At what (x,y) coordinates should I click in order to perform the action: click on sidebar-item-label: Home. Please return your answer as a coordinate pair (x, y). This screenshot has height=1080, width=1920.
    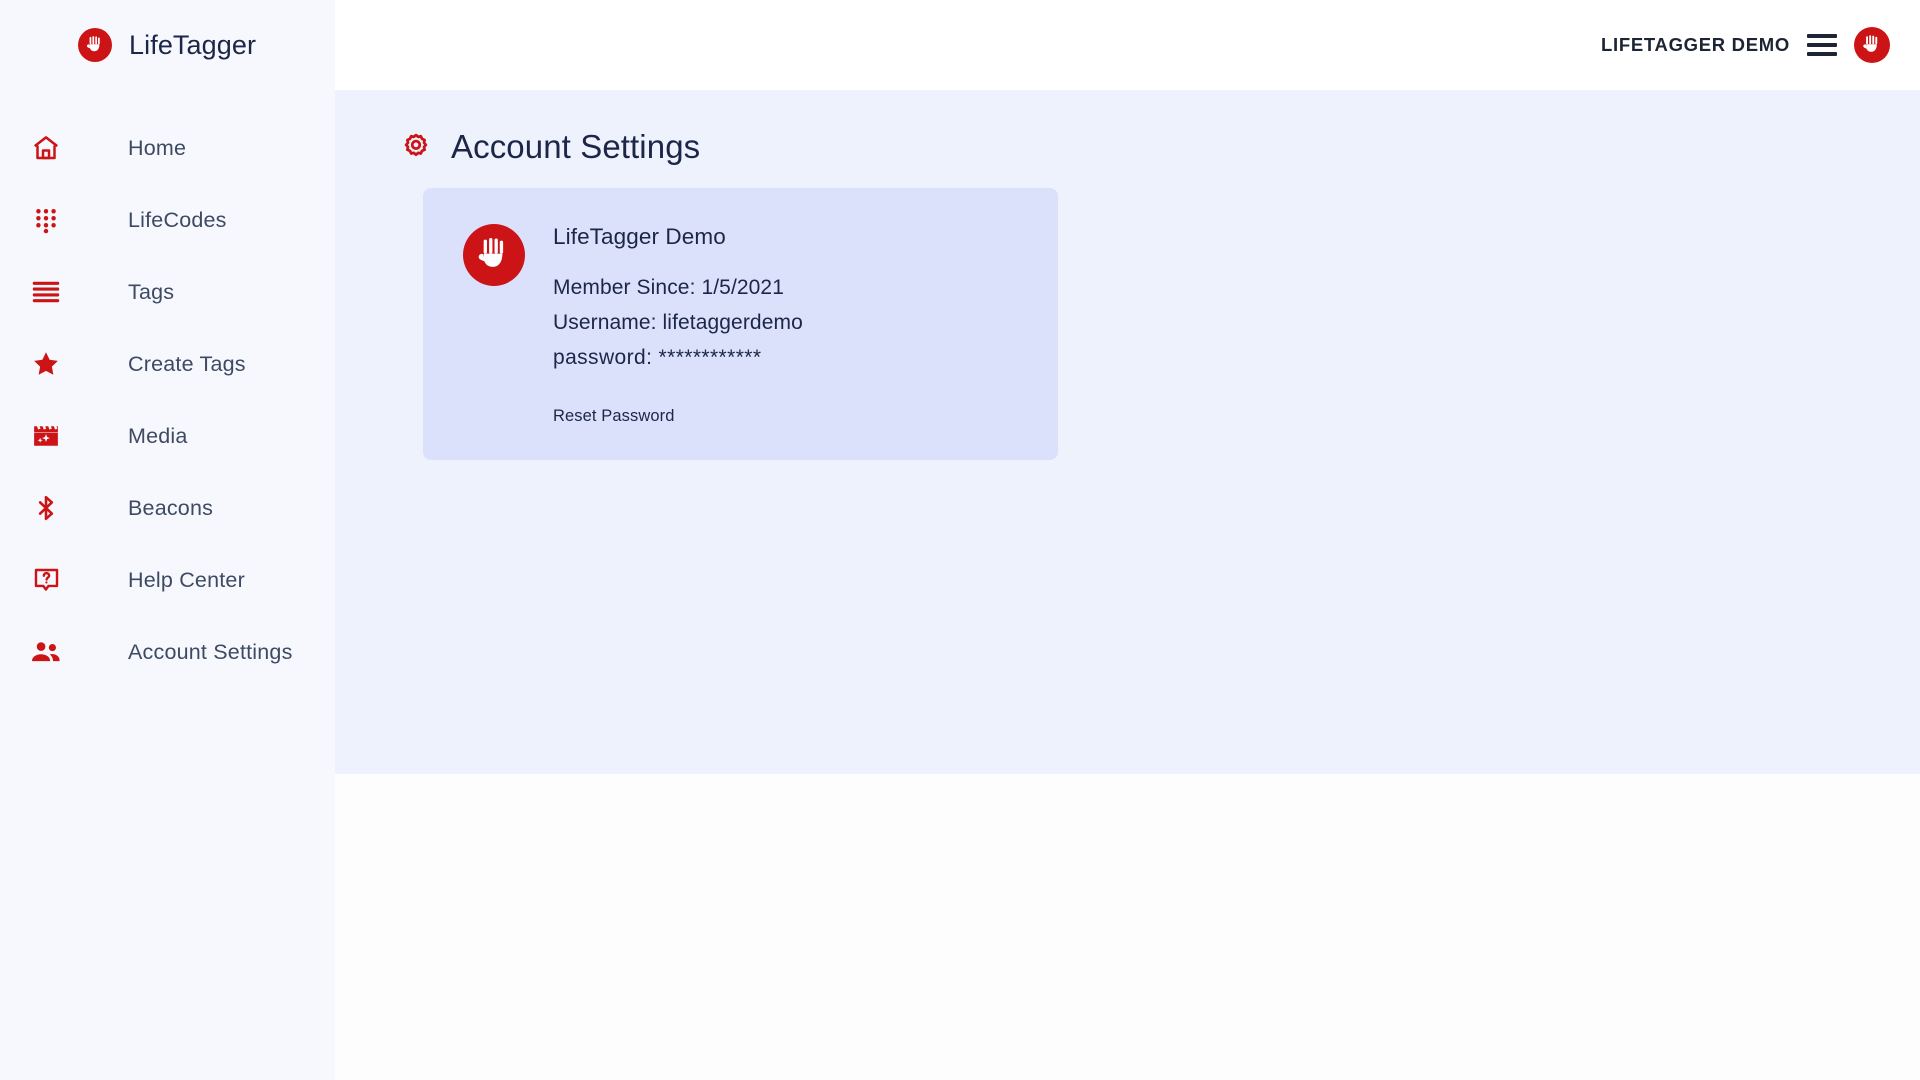
    Looking at the image, I should click on (157, 147).